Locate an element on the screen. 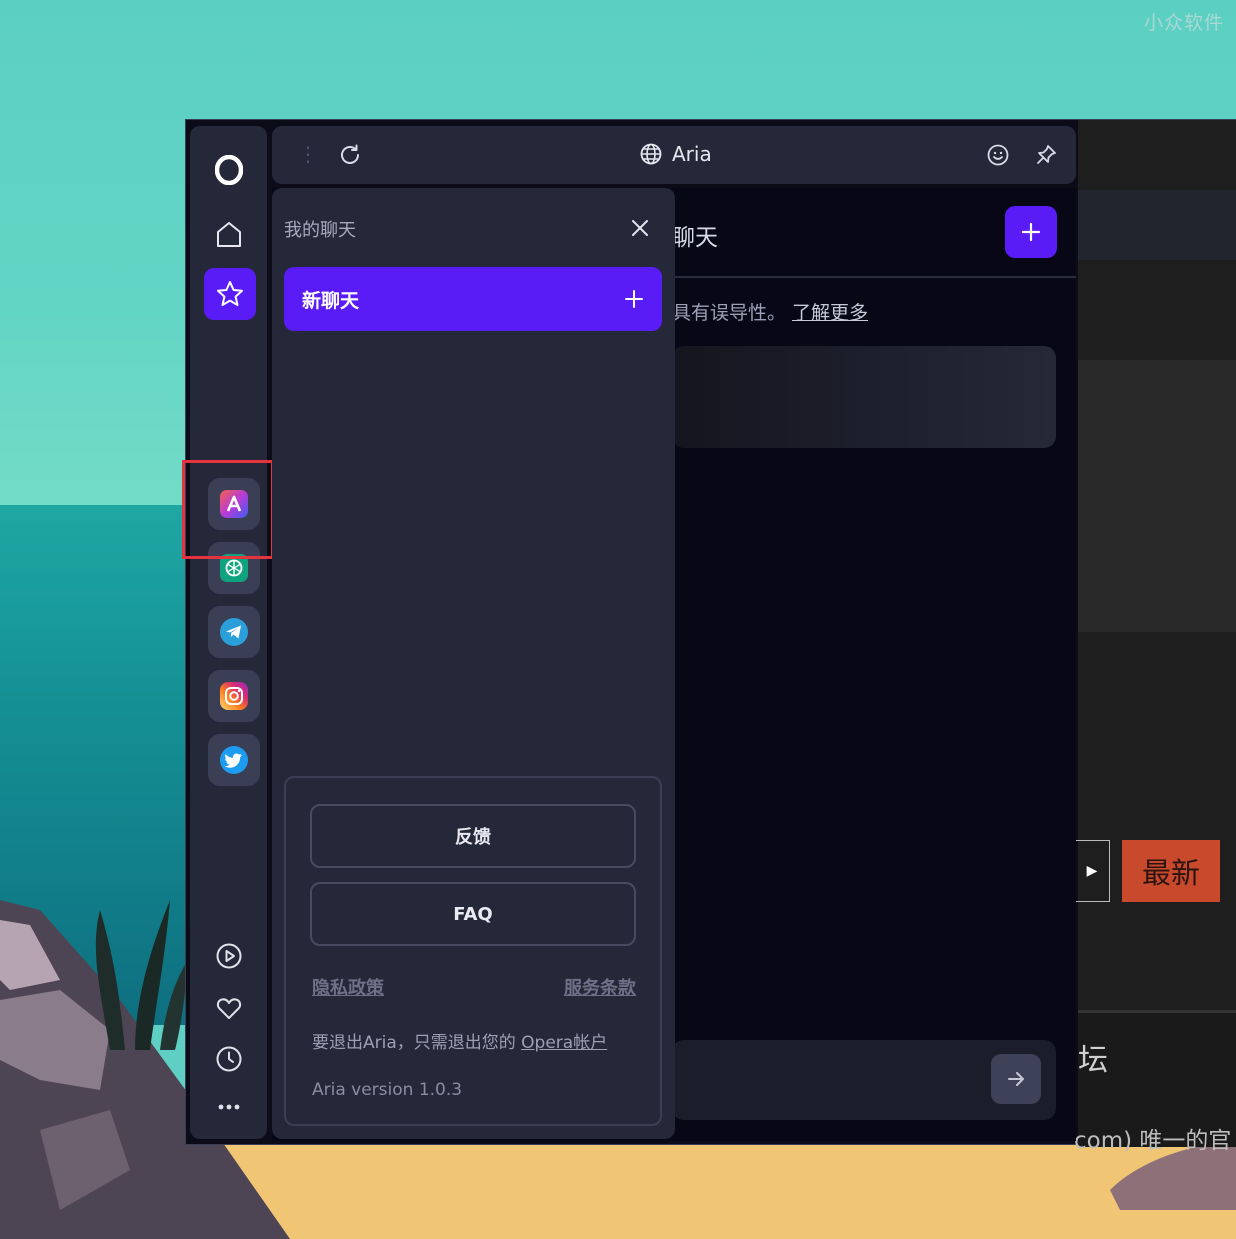  new-chat-label: 新聊天 is located at coordinates (331, 300).